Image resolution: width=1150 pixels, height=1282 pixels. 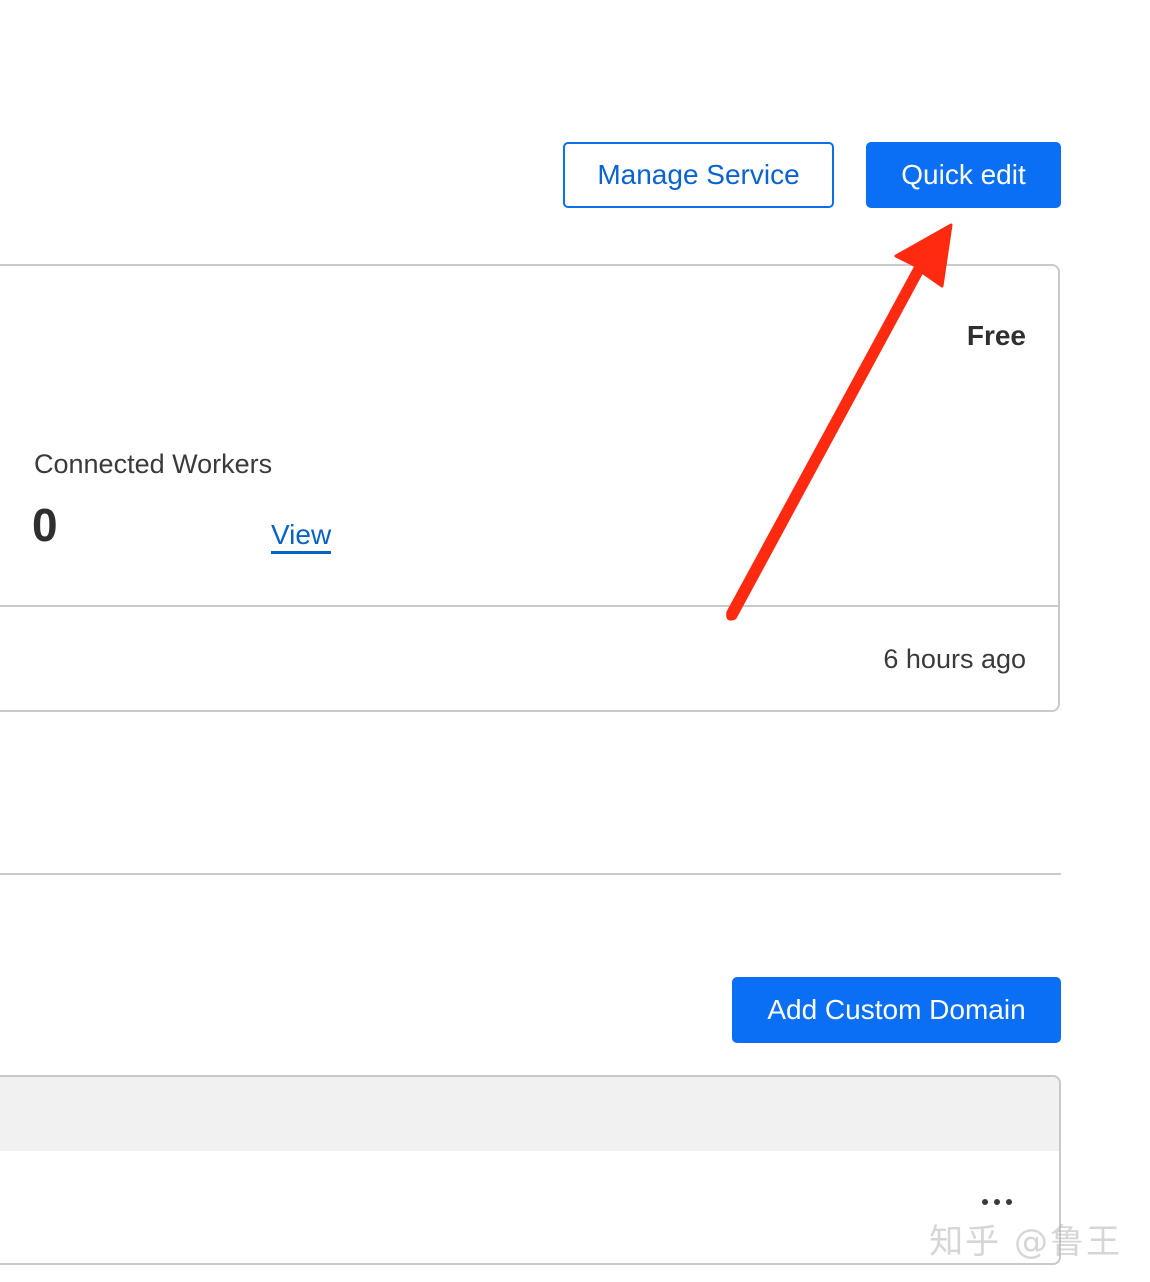 I want to click on card-divider, so click(x=529, y=606).